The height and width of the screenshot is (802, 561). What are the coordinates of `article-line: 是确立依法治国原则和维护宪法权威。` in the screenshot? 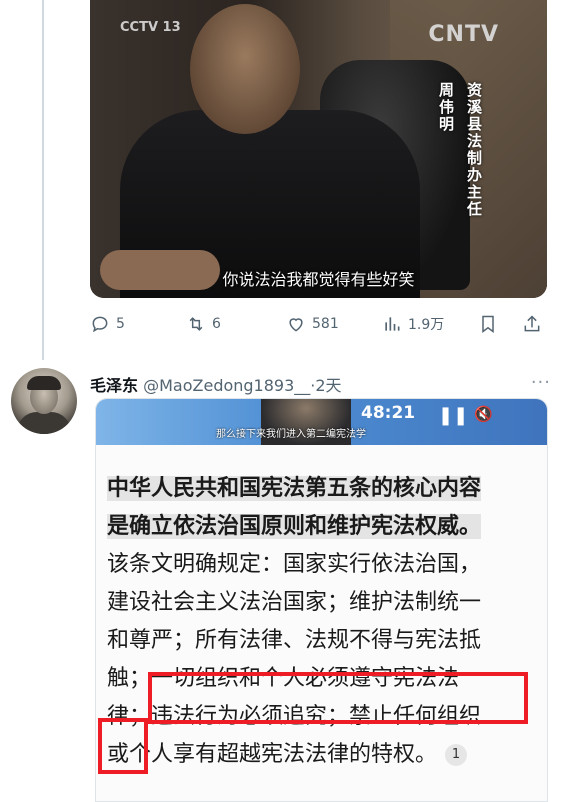 It's located at (294, 526).